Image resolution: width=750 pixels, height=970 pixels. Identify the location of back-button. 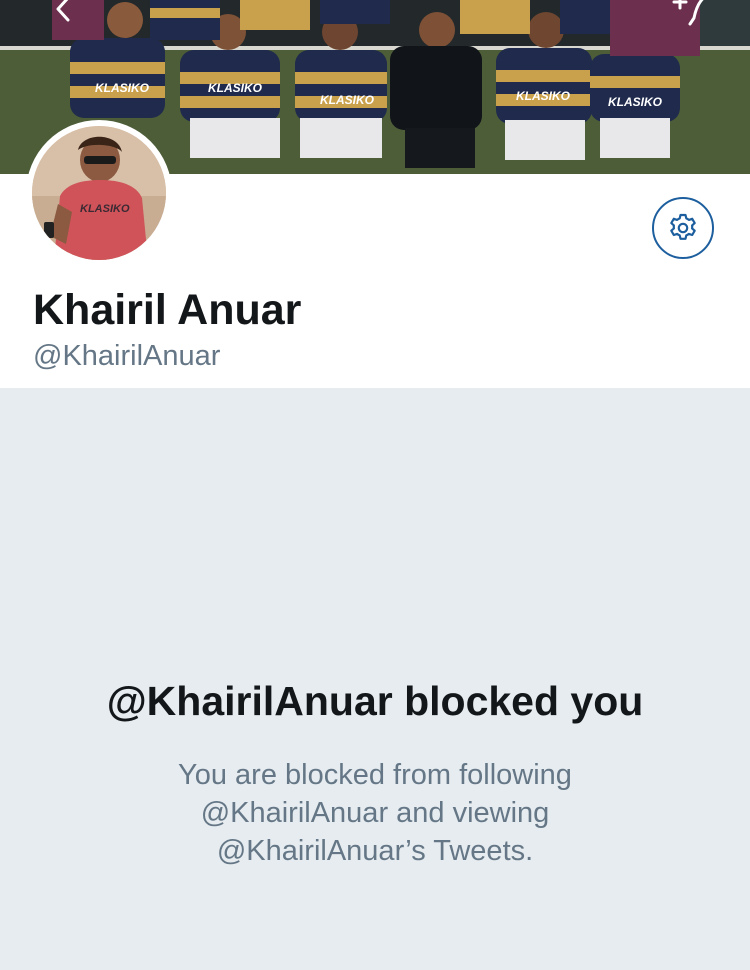
(63, 12).